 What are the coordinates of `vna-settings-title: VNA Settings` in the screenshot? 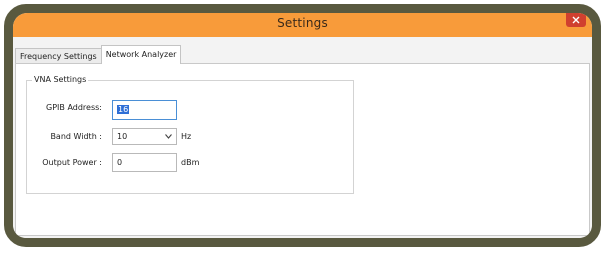 It's located at (60, 79).